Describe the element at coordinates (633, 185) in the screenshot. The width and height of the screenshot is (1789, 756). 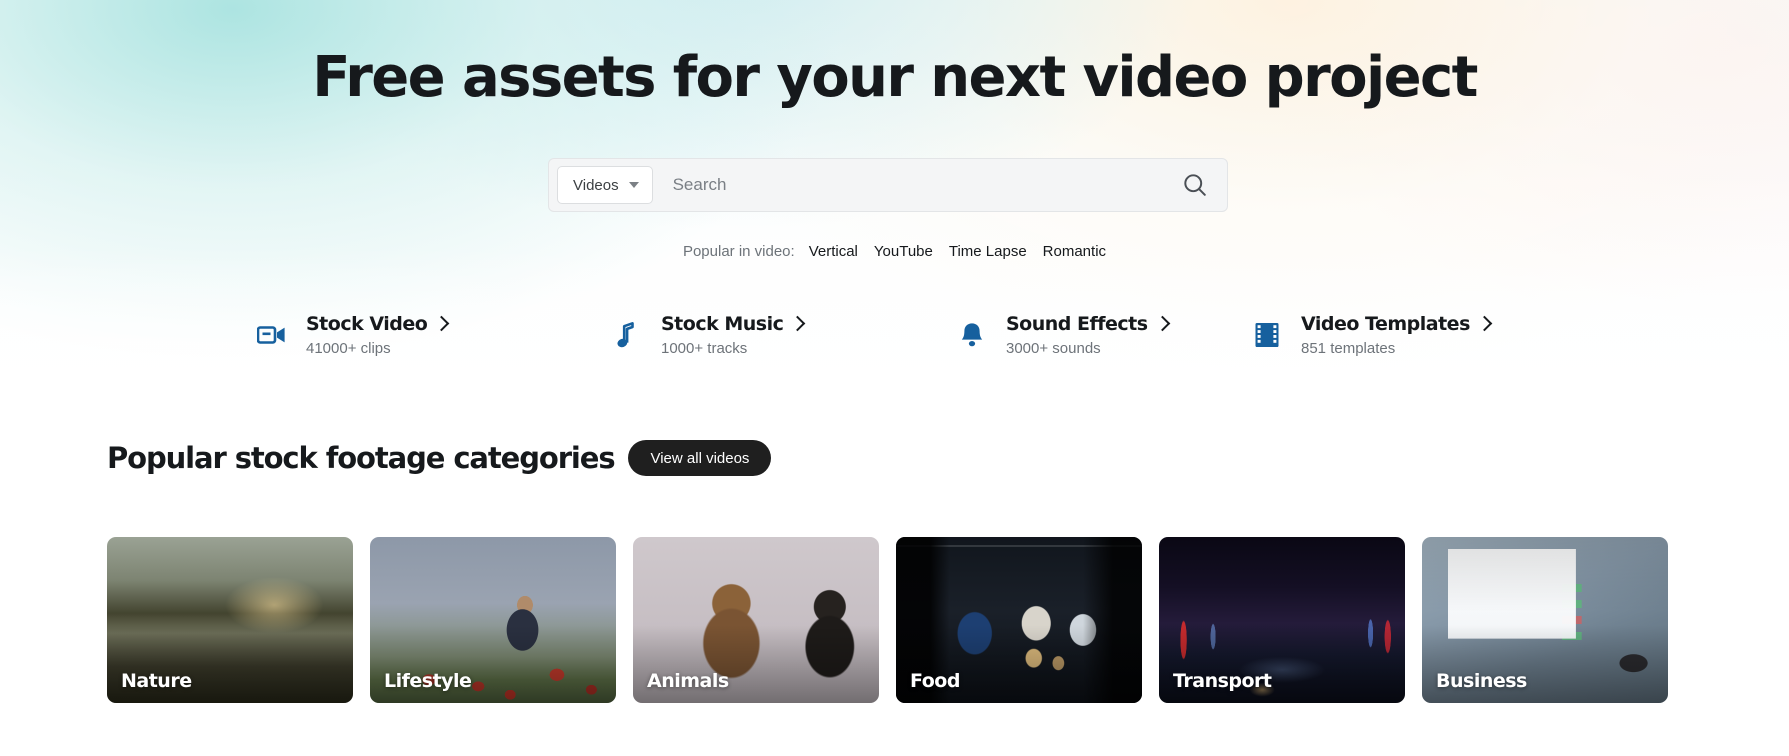
I see `chevron-down-icon` at that location.